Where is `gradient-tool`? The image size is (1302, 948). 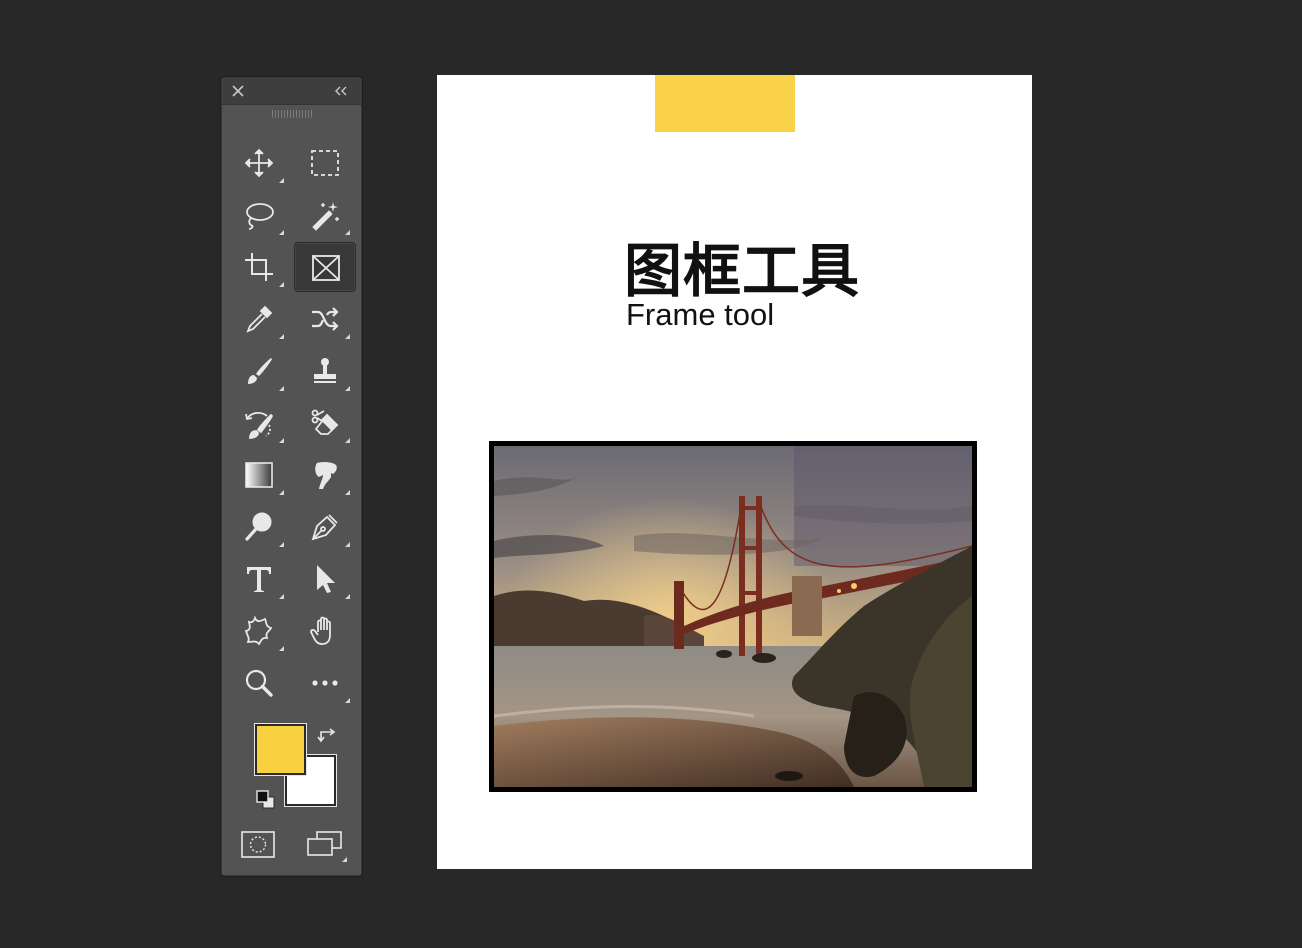 gradient-tool is located at coordinates (259, 475).